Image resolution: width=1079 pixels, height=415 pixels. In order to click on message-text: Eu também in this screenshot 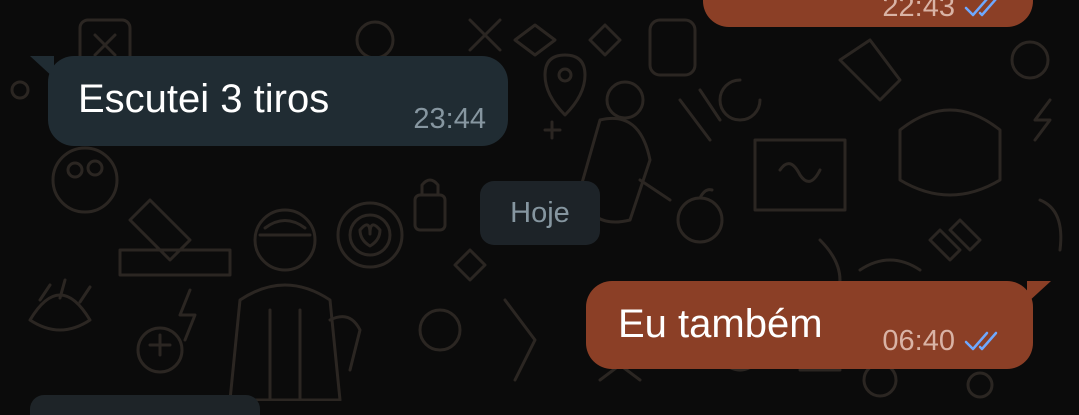, I will do `click(720, 324)`.